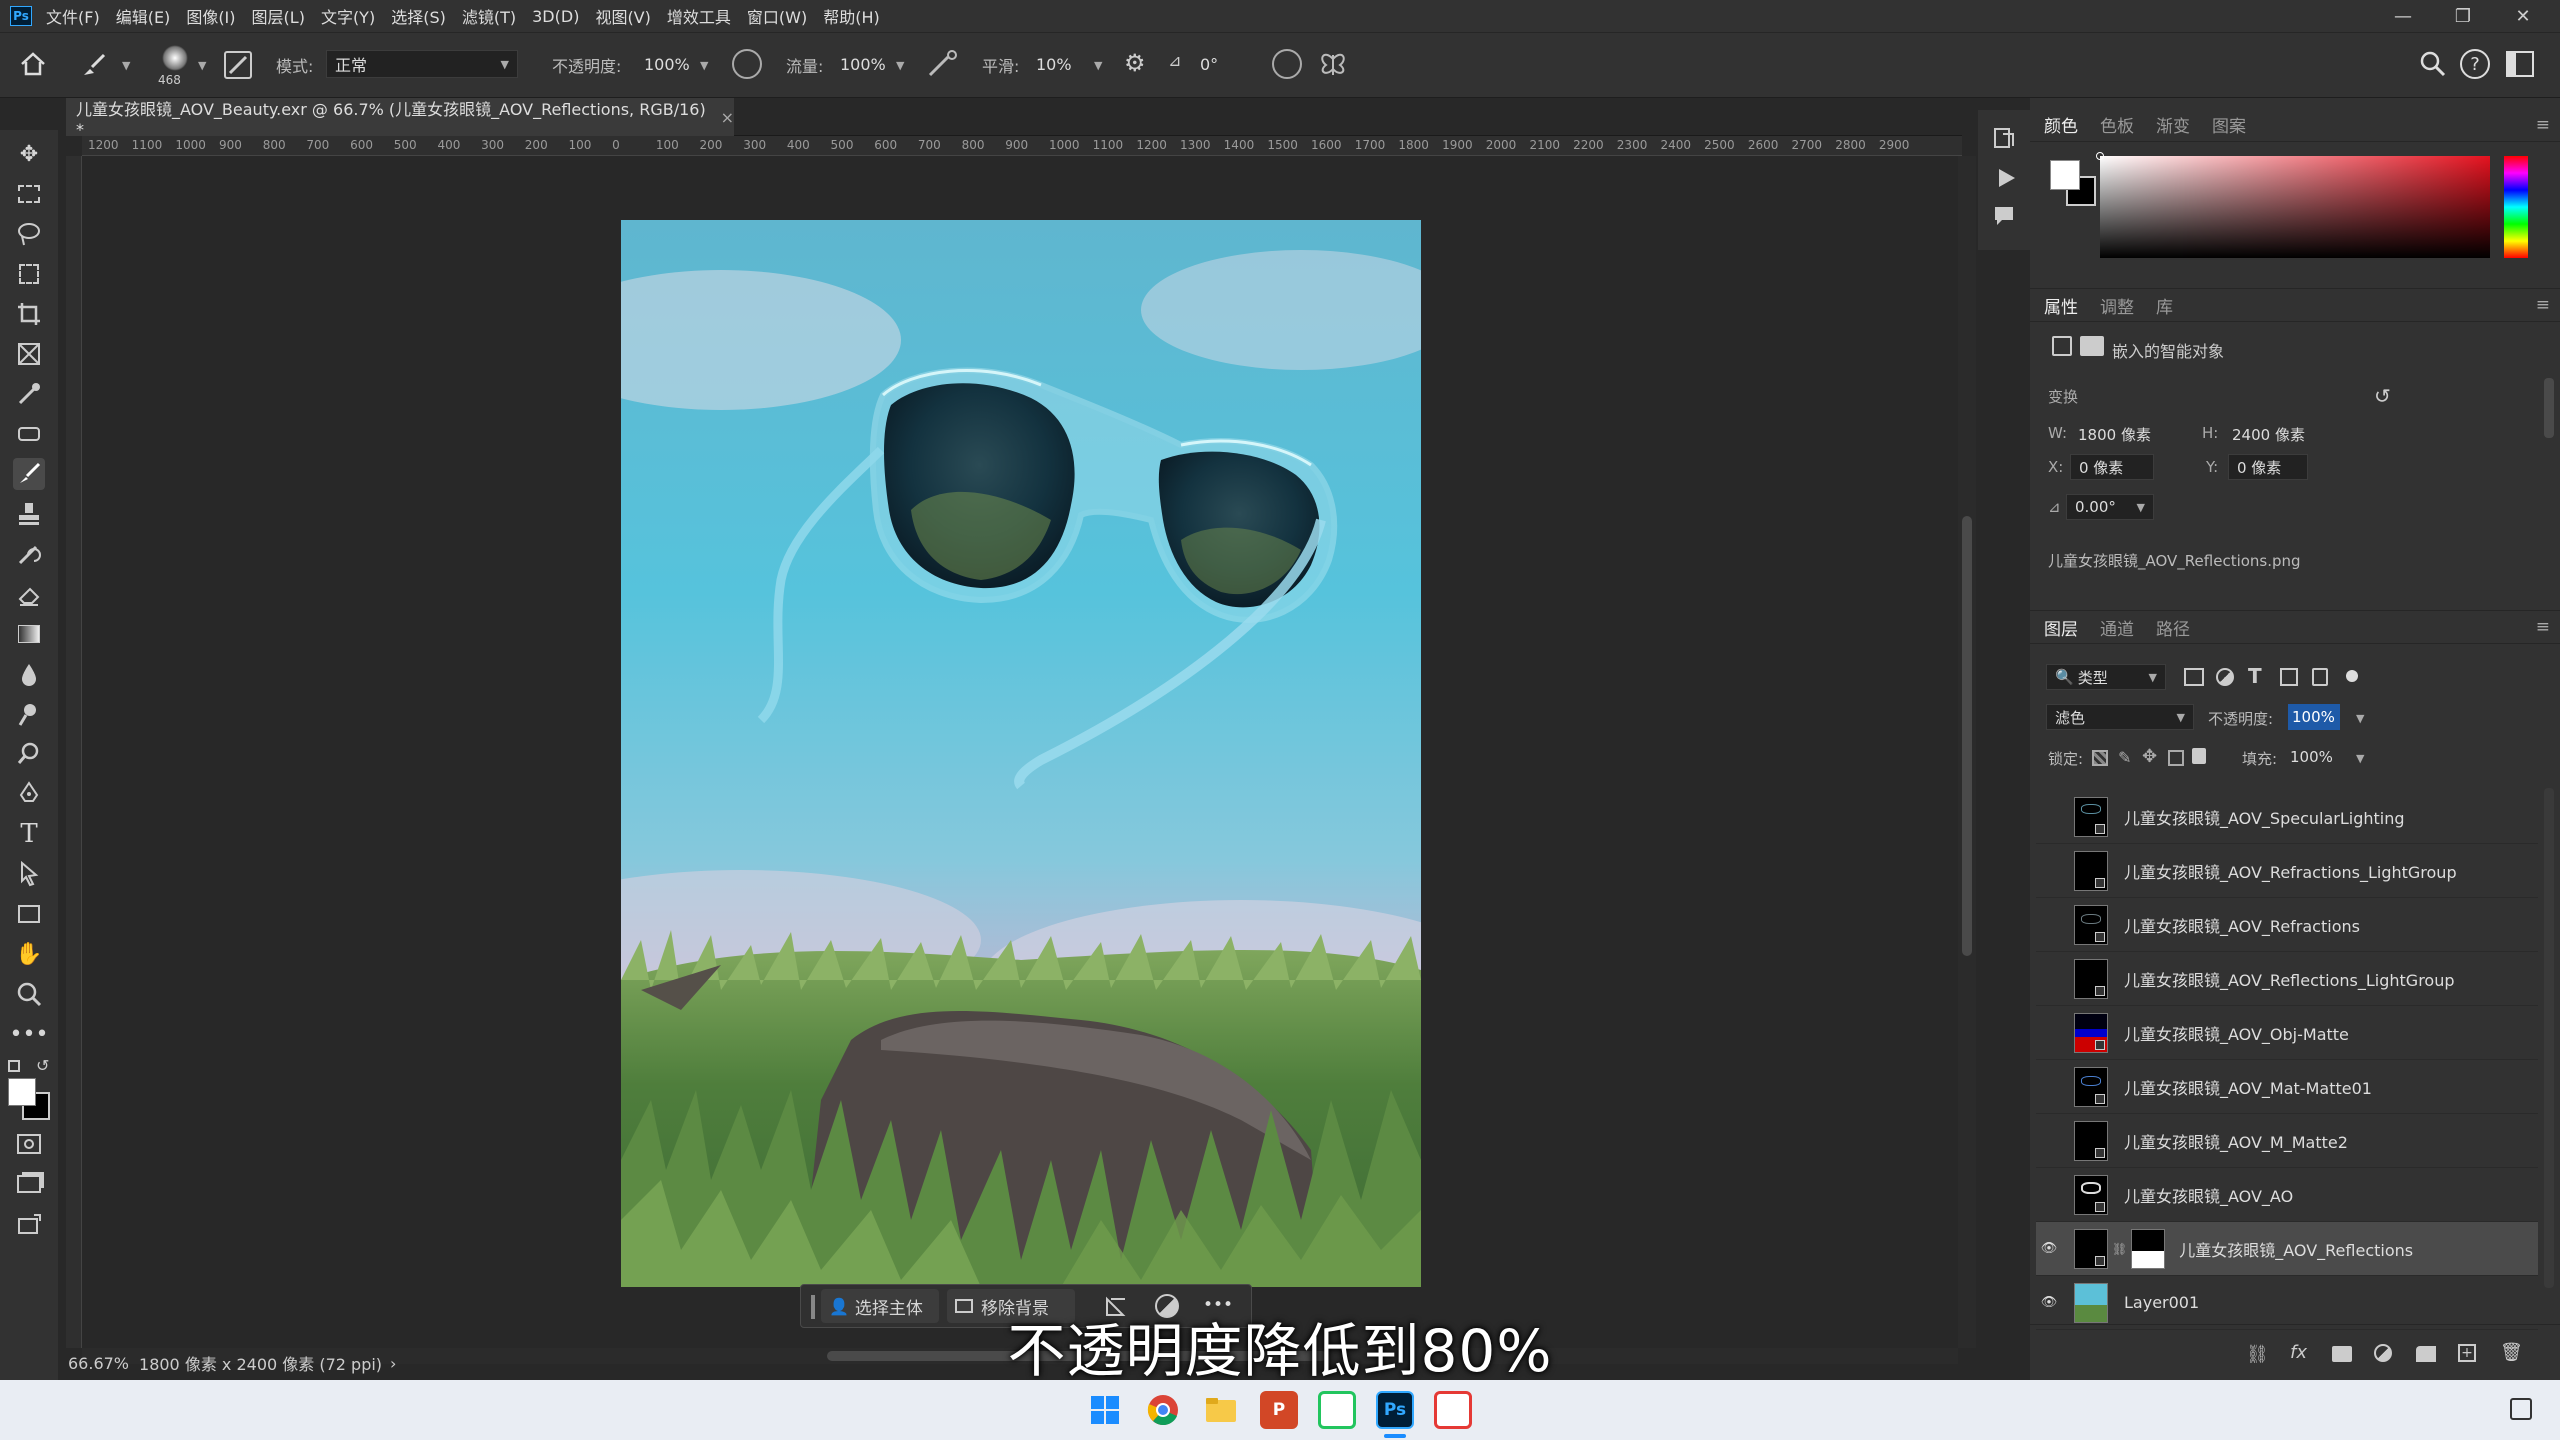  I want to click on menu-help: 帮助(H), so click(851, 16).